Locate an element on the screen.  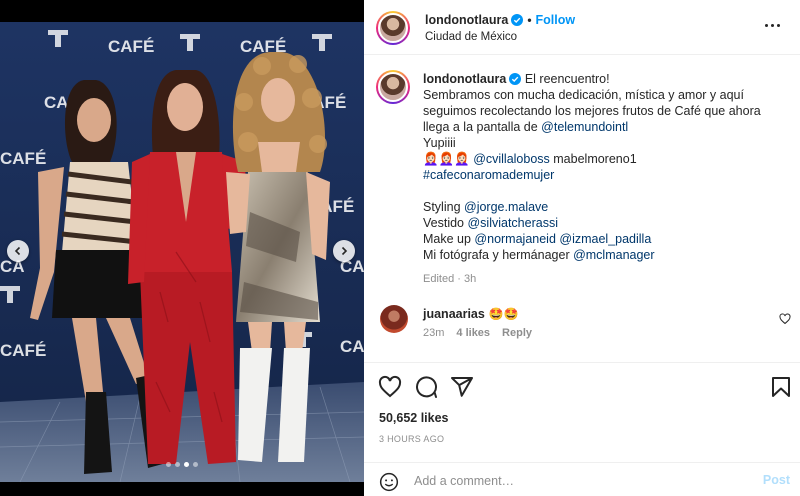
post-location: Ciudad de México is located at coordinates (471, 37).